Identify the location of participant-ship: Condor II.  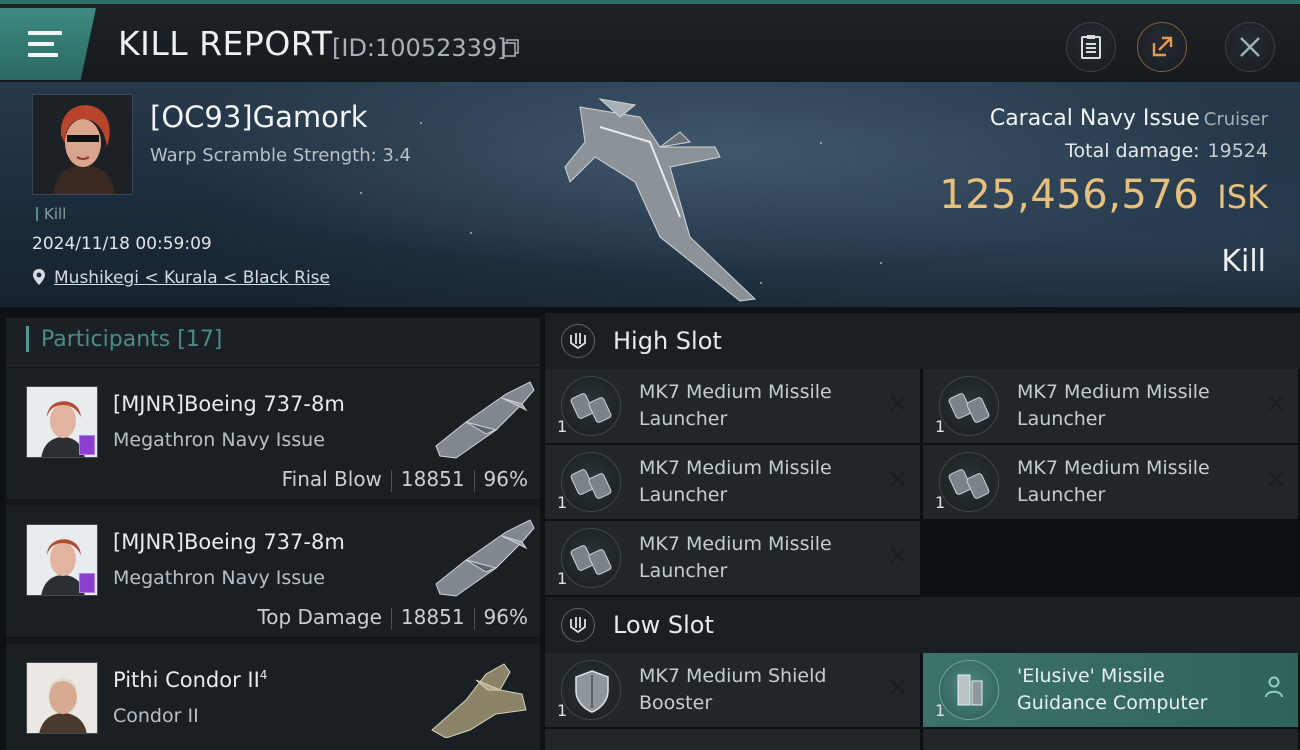
(156, 716).